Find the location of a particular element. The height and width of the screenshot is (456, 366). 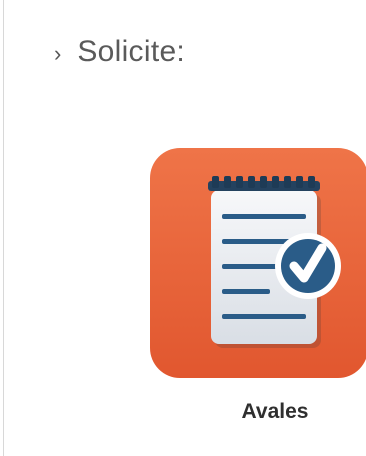

section-heading: › Solicite: is located at coordinates (119, 52).